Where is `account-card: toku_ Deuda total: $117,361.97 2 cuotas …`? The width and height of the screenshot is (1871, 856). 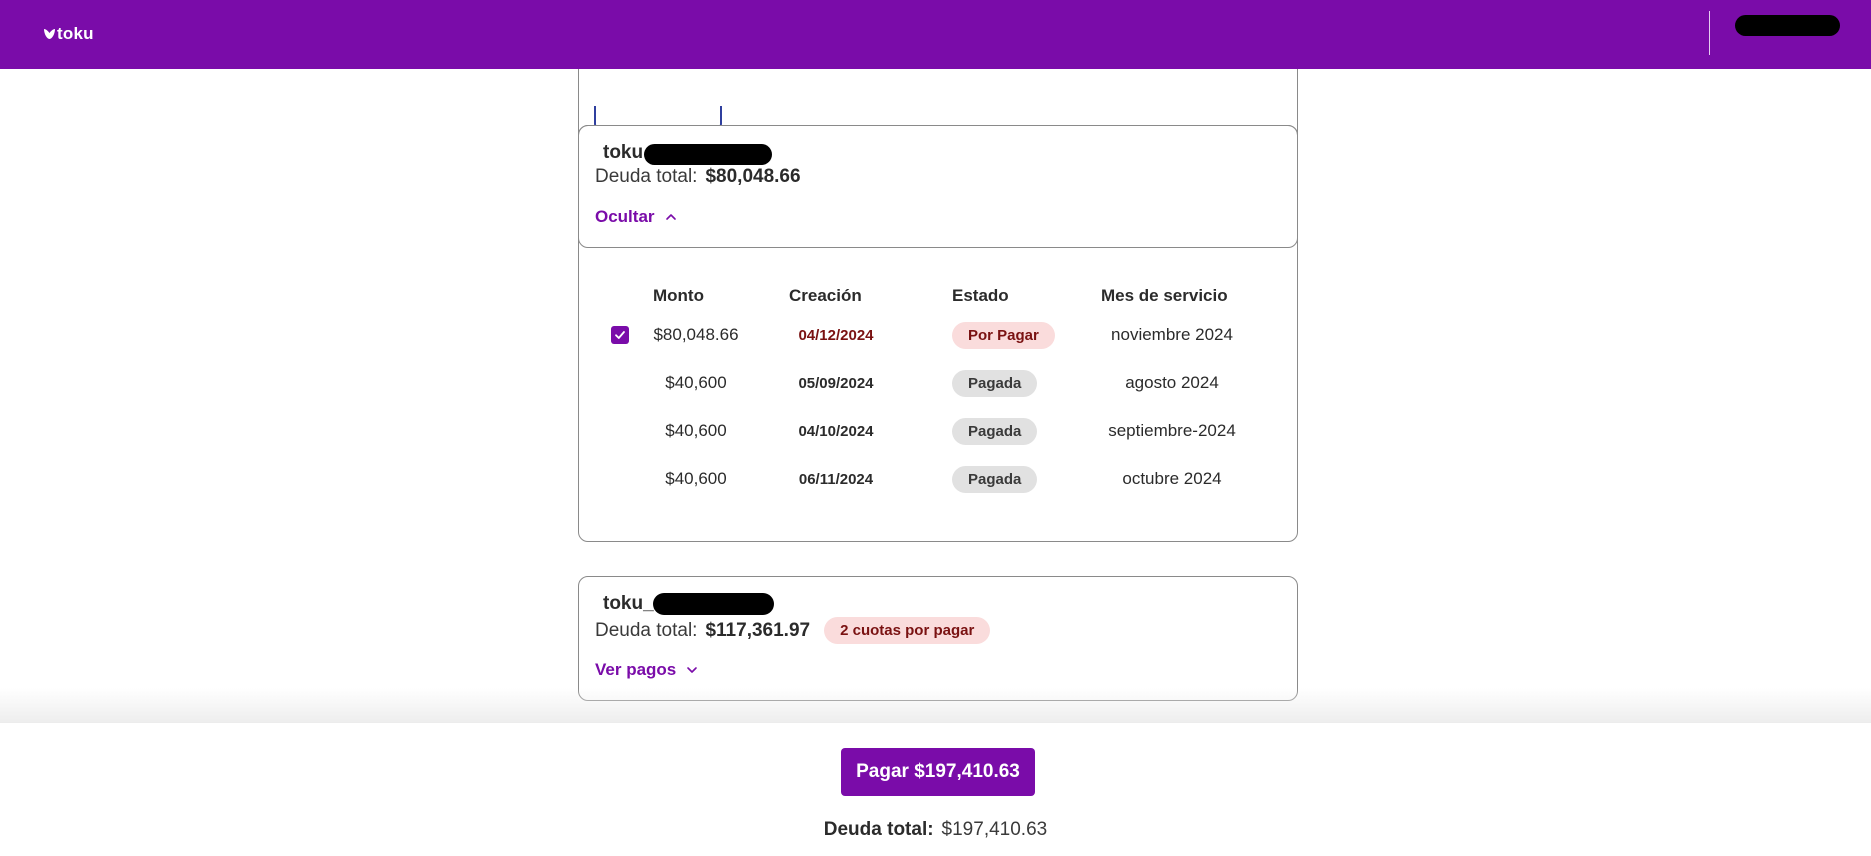 account-card: toku_ Deuda total: $117,361.97 2 cuotas … is located at coordinates (938, 638).